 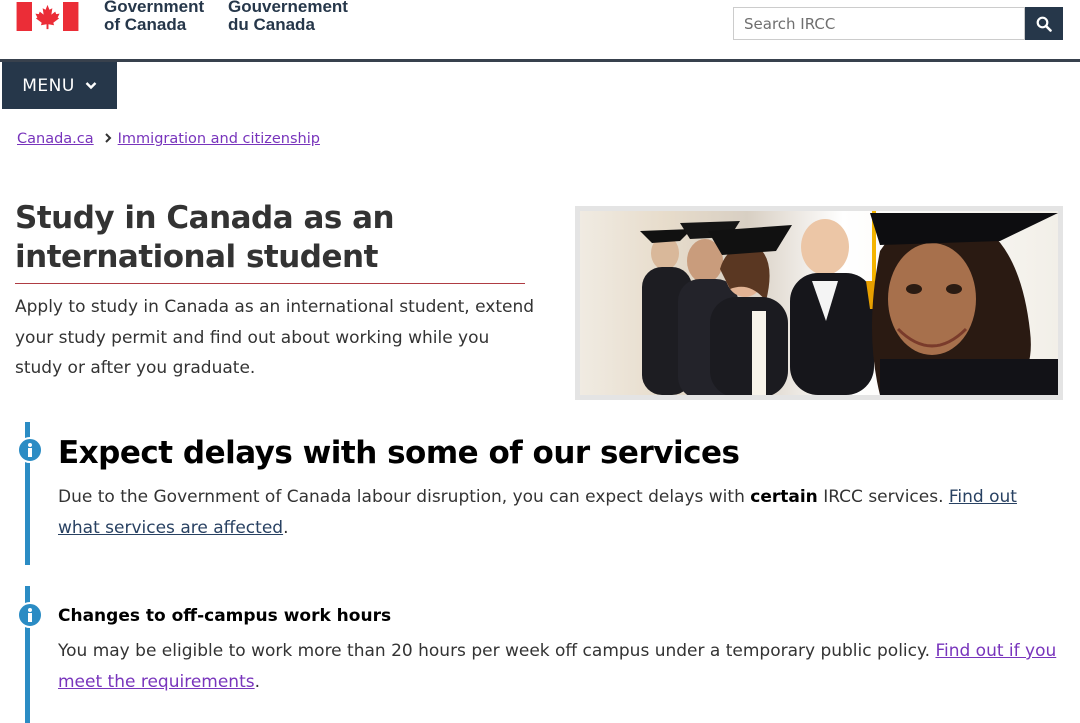 I want to click on title-underline, so click(x=270, y=283).